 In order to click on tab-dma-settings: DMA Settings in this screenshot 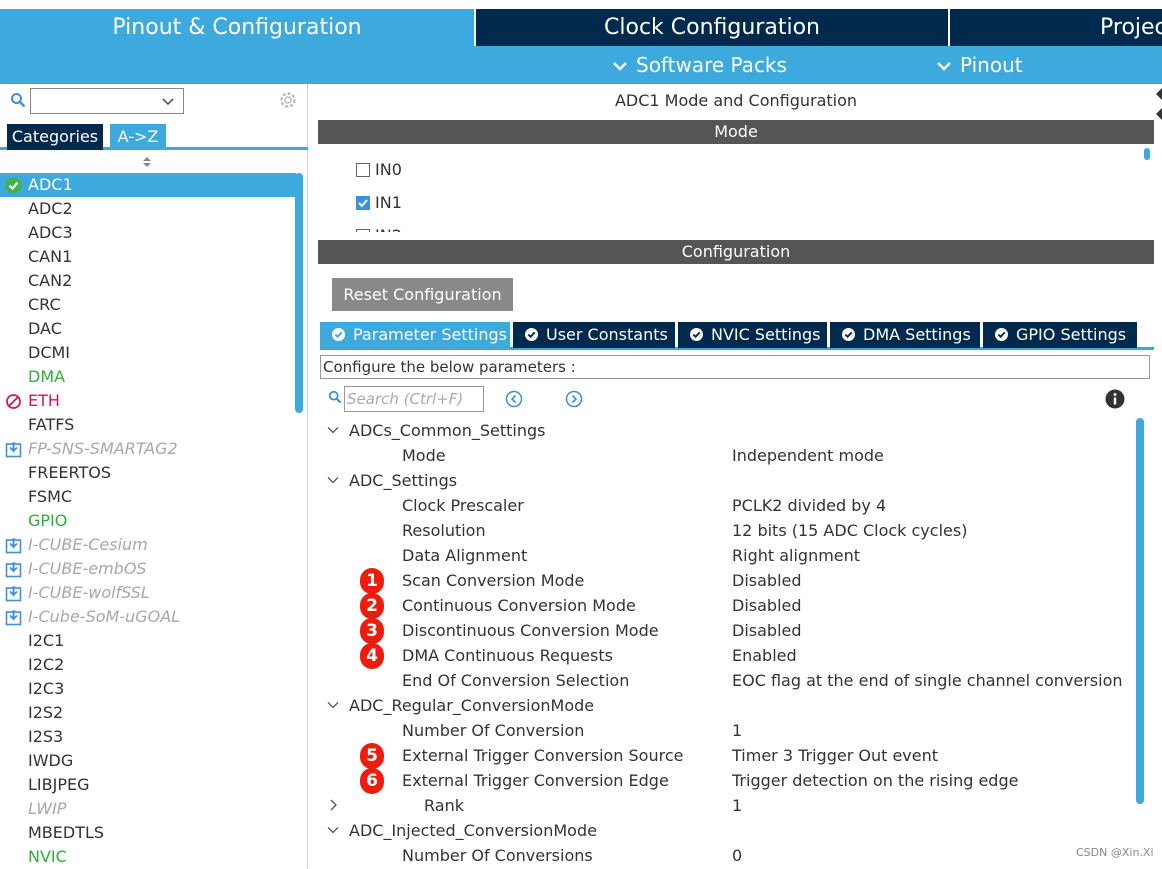, I will do `click(905, 335)`.